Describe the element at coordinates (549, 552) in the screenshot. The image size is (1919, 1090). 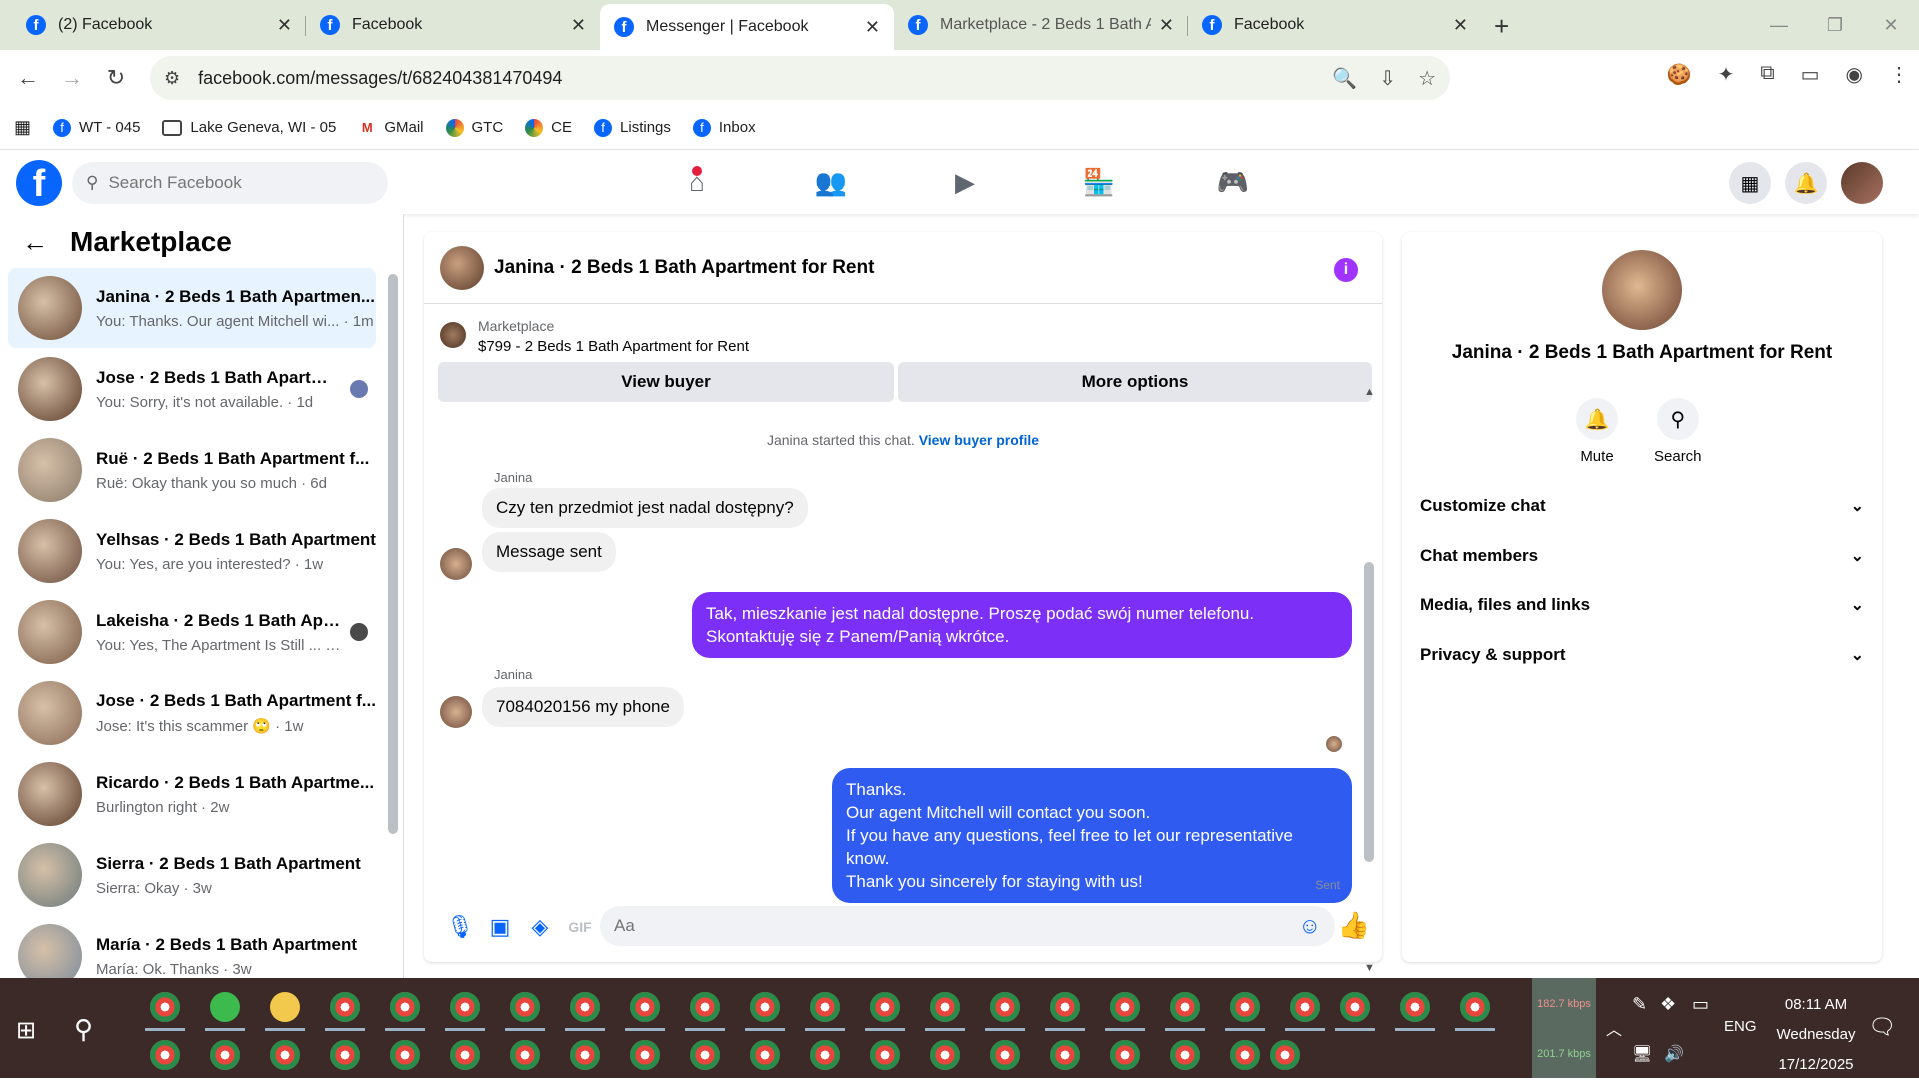
I see `incoming-message: Message sent` at that location.